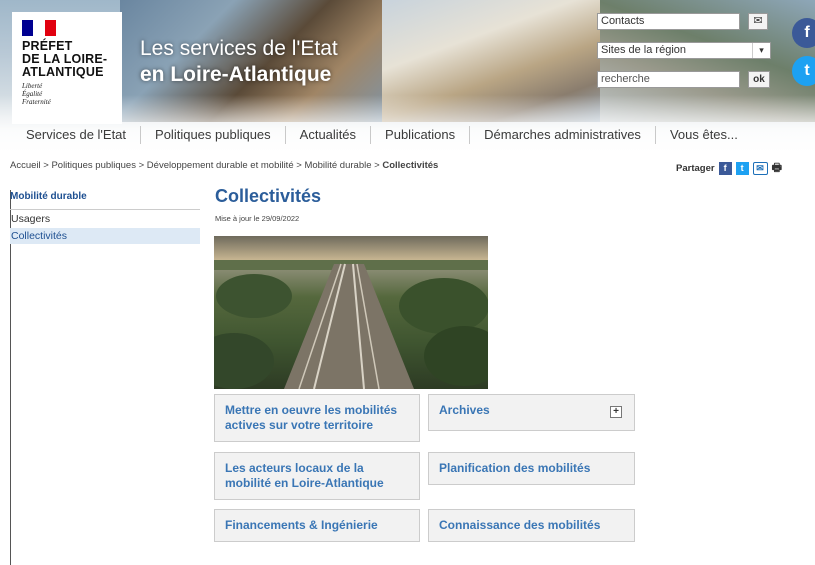 The height and width of the screenshot is (565, 815). Describe the element at coordinates (420, 135) in the screenshot. I see `nav-publications: Publications` at that location.